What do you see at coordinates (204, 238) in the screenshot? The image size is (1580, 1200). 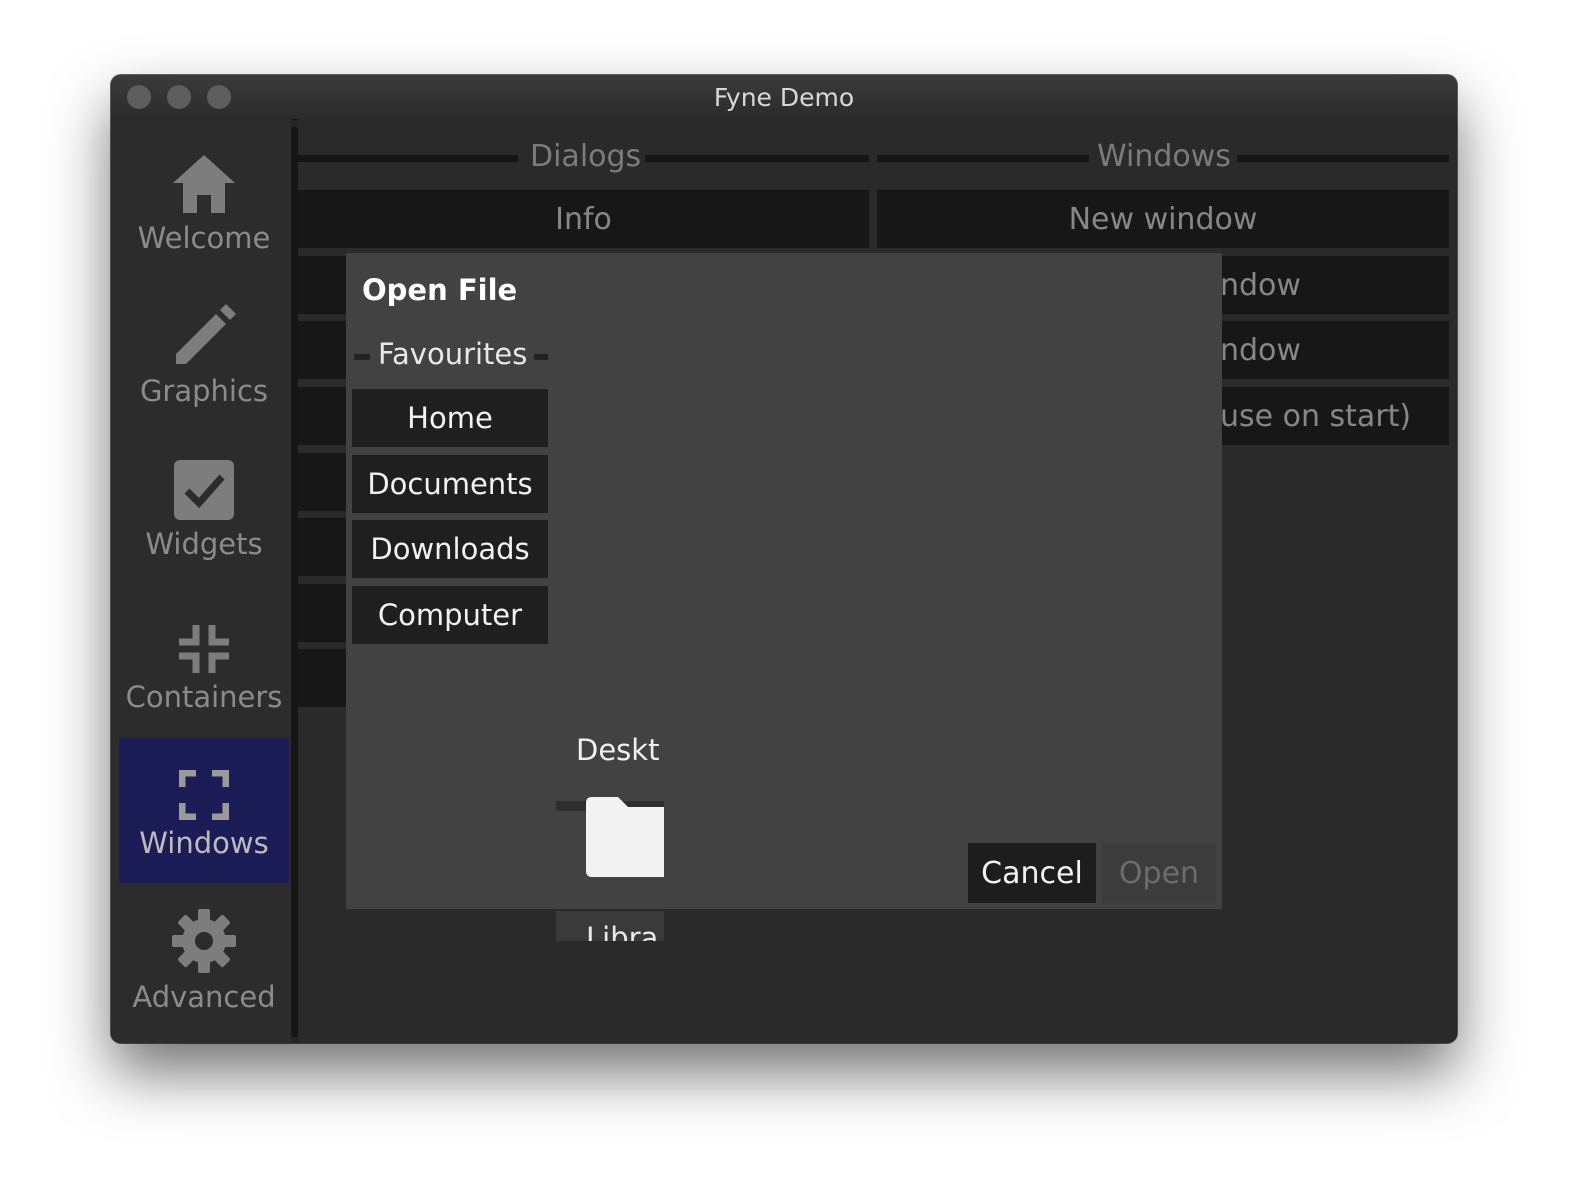 I see `sidebar-item-label: Welcome` at bounding box center [204, 238].